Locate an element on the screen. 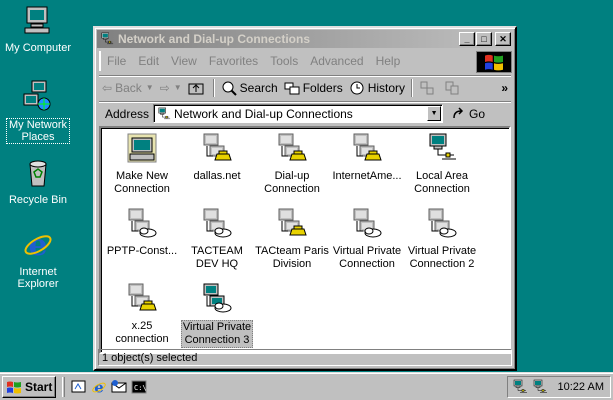  standard-toolbar: ⇦ Back ▼ ⇨ ▼ Search Folders History » is located at coordinates (305, 87).